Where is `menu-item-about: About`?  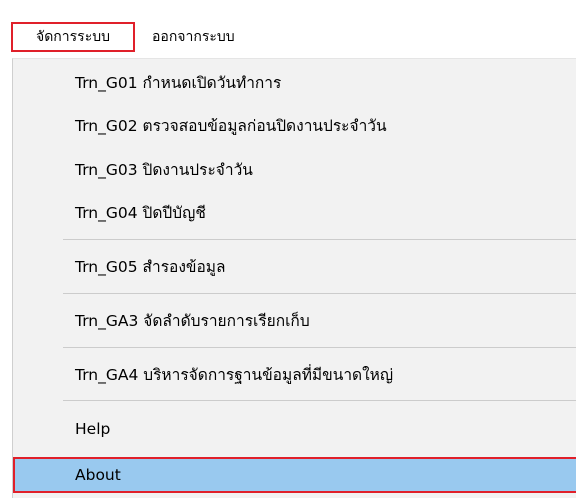 menu-item-about: About is located at coordinates (294, 475).